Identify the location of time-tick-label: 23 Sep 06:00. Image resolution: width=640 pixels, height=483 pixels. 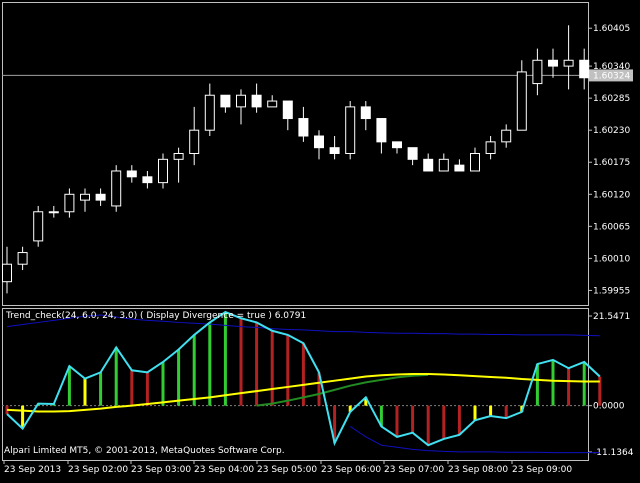
(351, 470).